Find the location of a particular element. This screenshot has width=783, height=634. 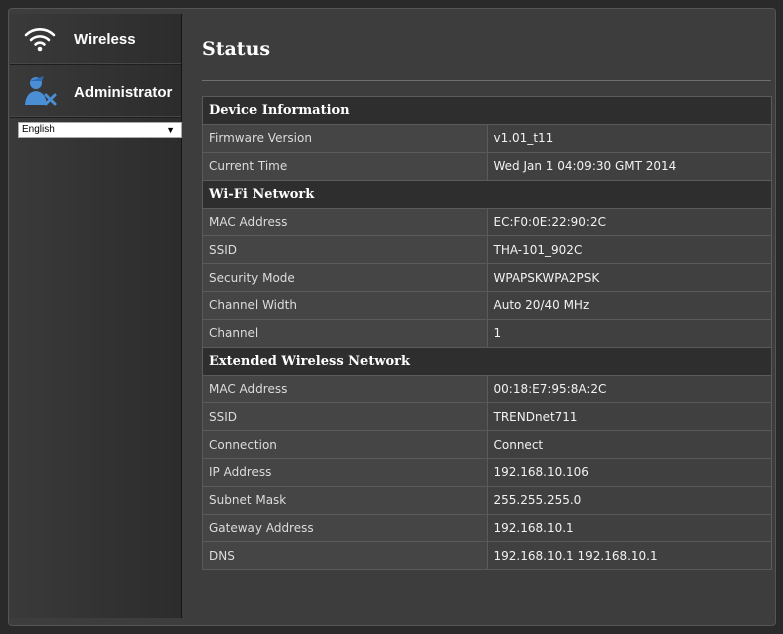

table-row: Firmware Version v1.01_t11 is located at coordinates (487, 138).